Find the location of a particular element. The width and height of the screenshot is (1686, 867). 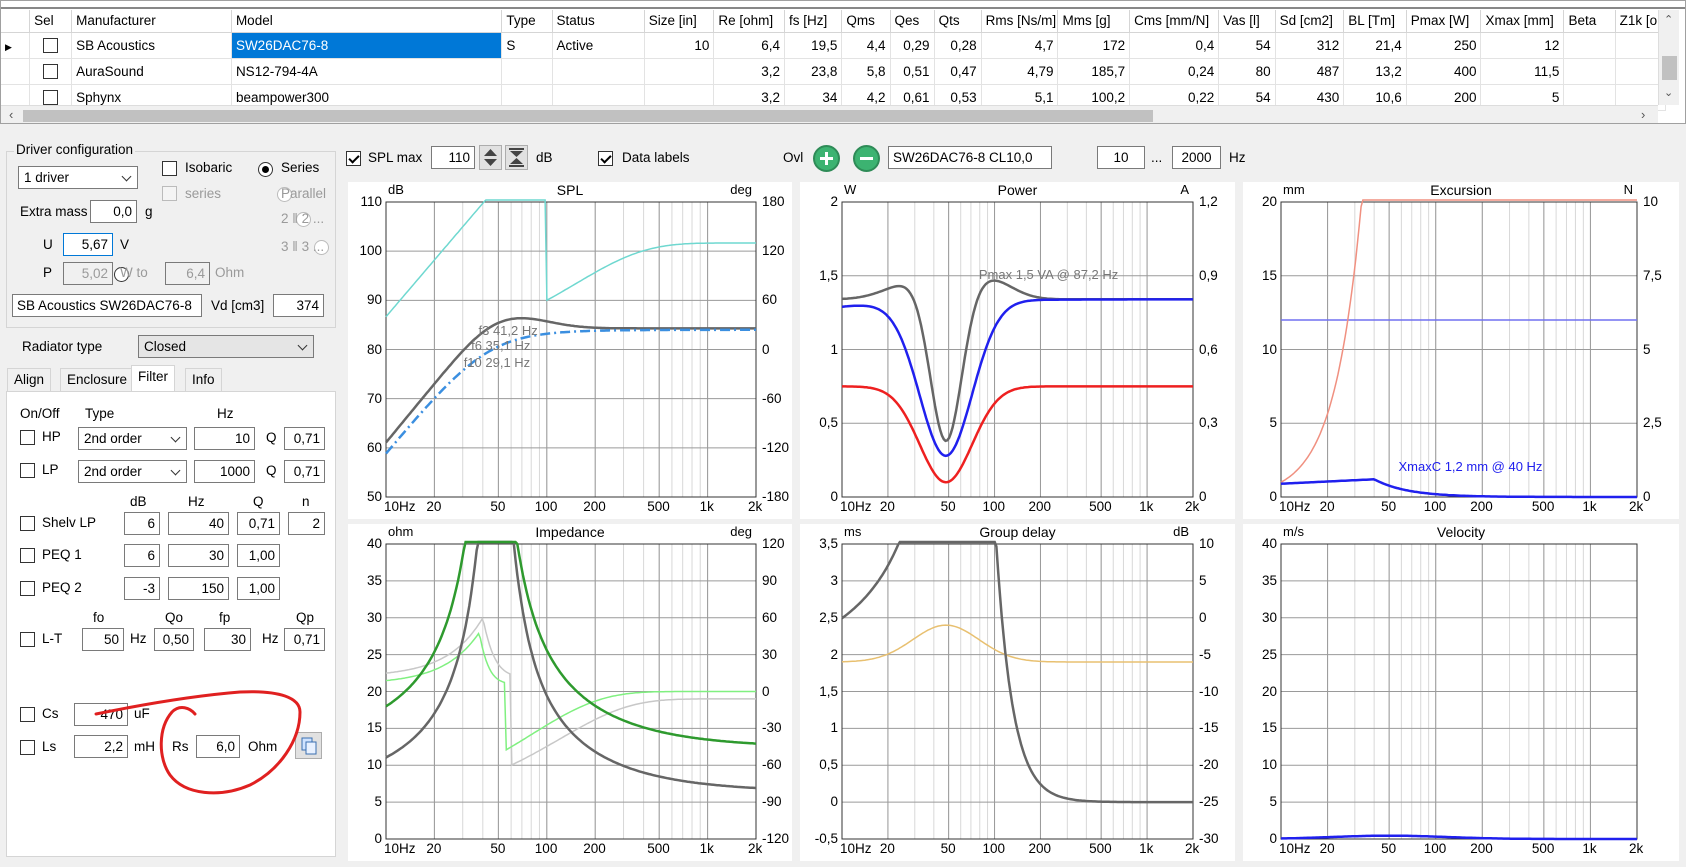

cell-vas: 54 is located at coordinates (1247, 45).